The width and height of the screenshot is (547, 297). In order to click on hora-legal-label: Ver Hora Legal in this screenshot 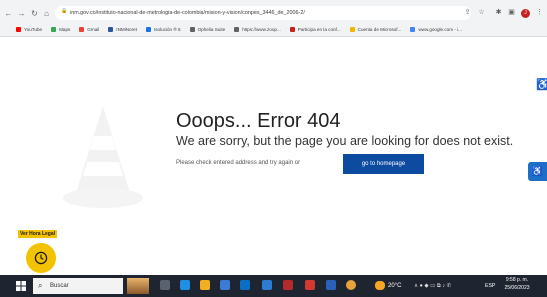, I will do `click(38, 234)`.